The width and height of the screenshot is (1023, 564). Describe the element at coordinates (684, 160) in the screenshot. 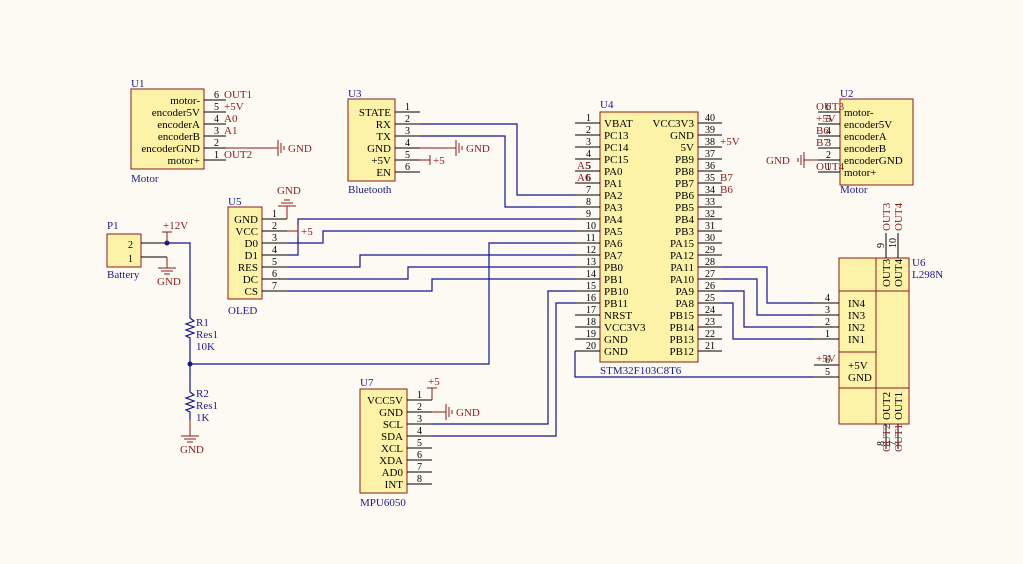

I see `u4-right-pin-label: PB9` at that location.